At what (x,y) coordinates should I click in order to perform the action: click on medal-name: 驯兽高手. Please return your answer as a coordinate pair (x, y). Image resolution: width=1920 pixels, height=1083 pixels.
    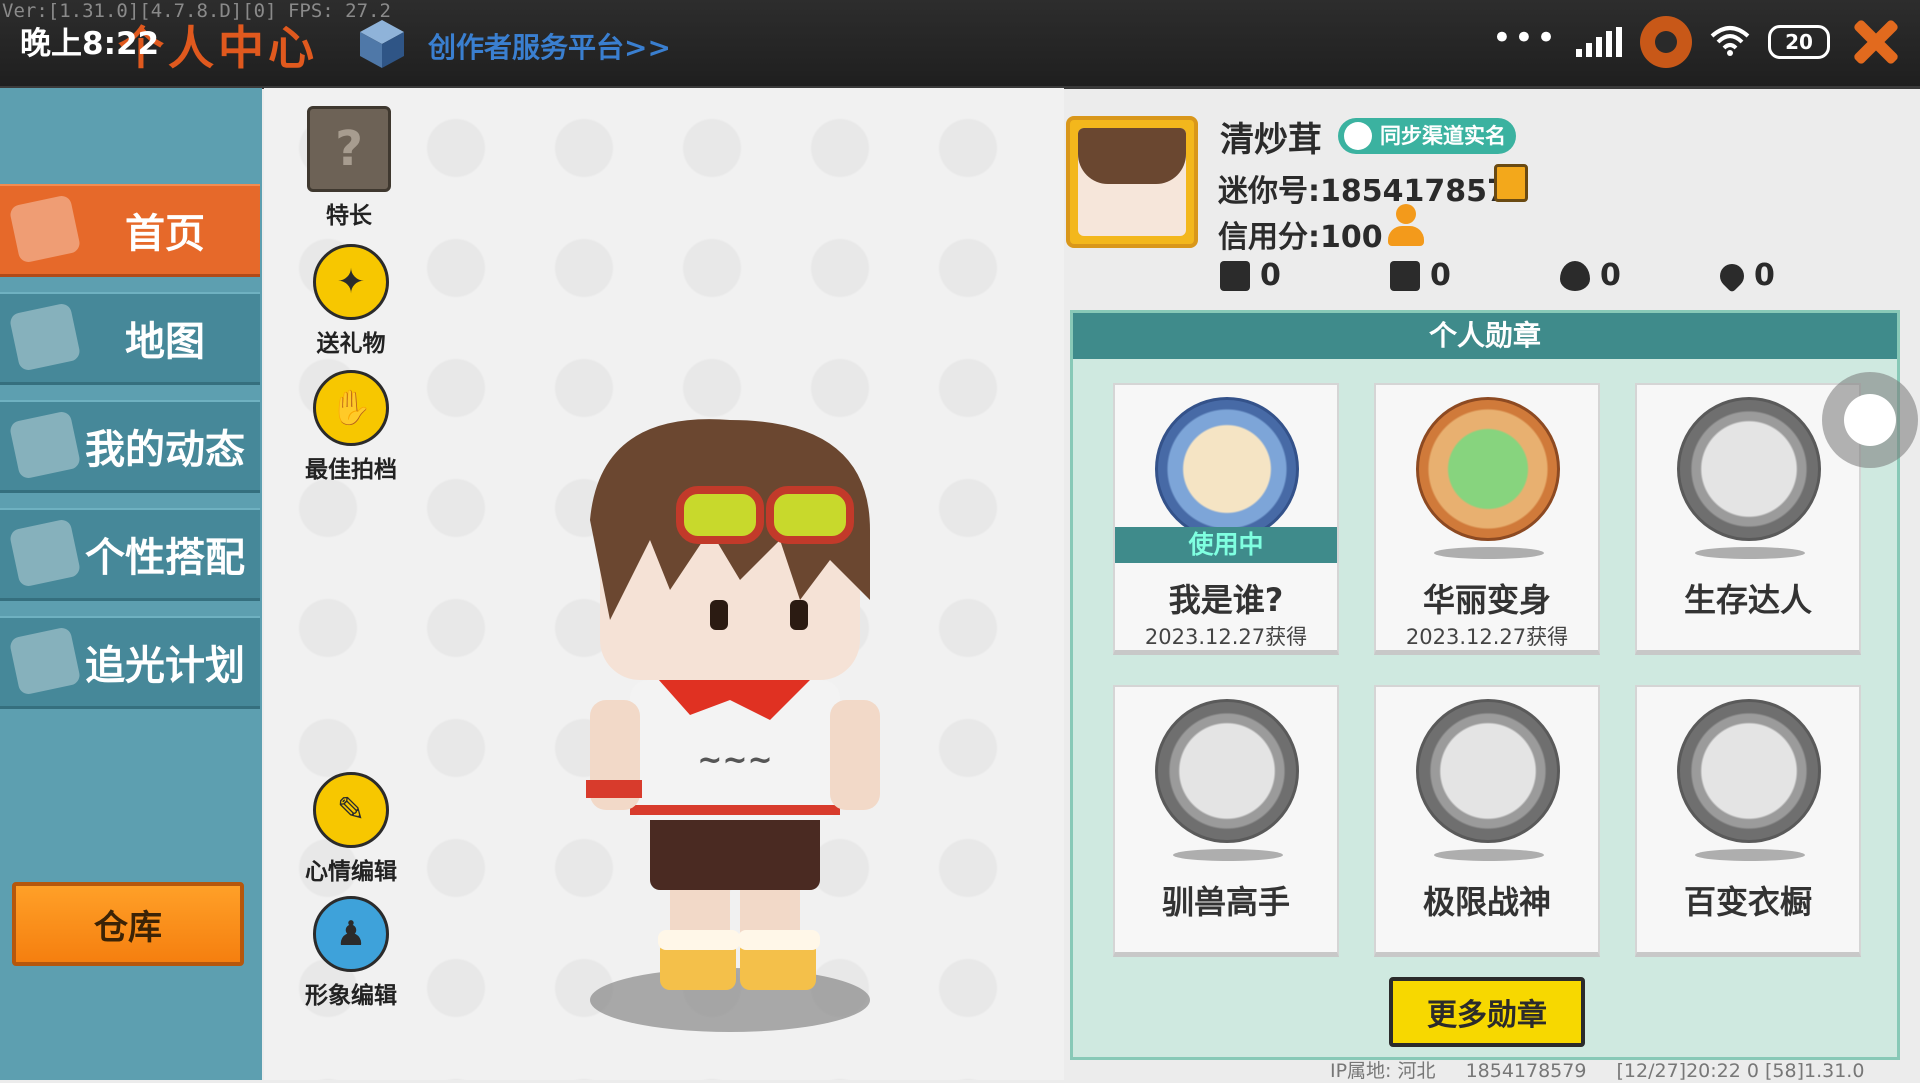
    Looking at the image, I should click on (1225, 902).